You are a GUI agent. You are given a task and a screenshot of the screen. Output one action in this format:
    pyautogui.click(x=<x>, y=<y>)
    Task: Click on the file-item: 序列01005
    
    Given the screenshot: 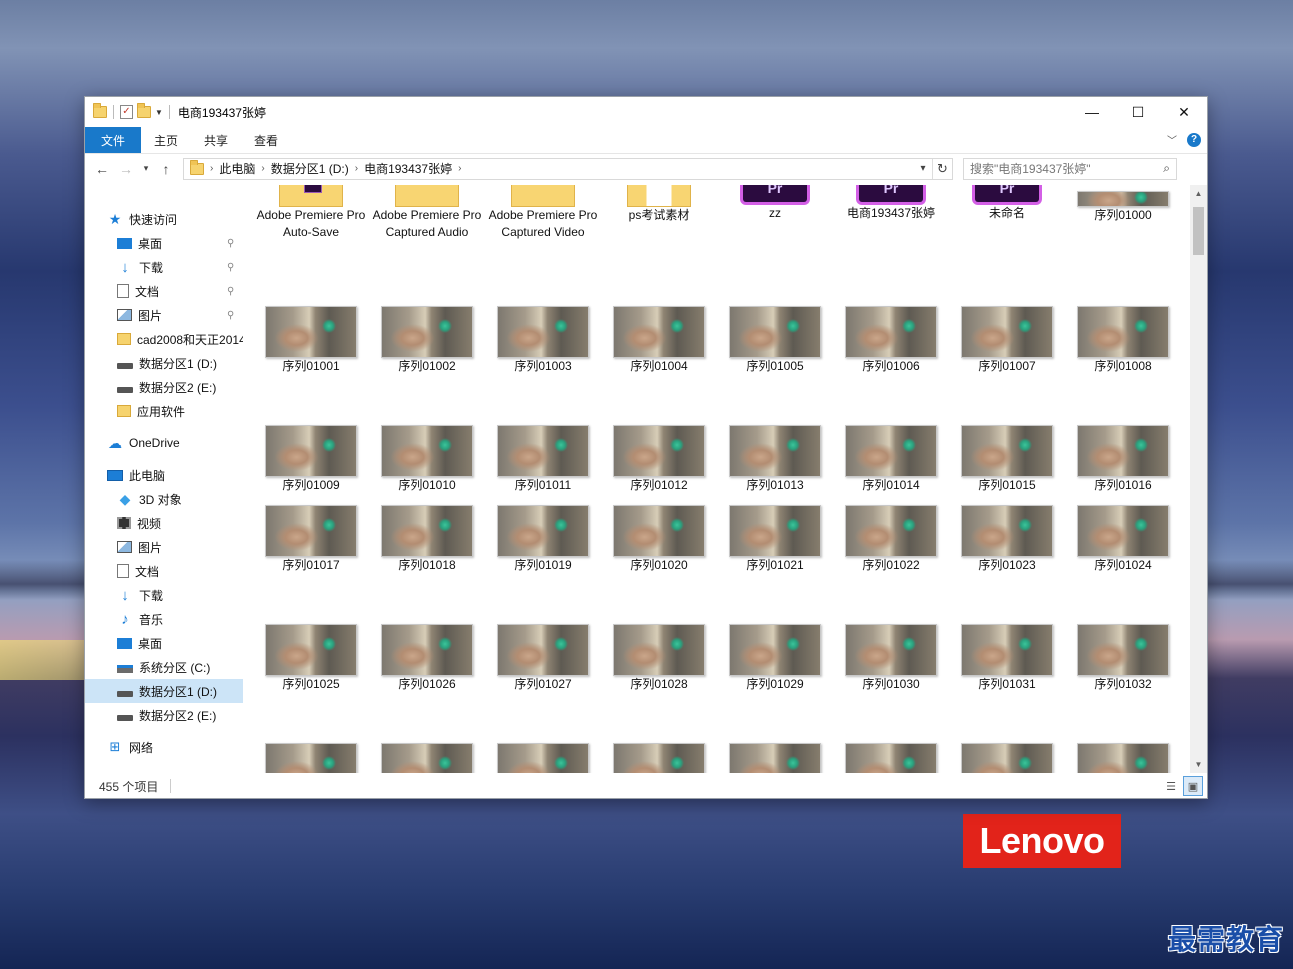 What is the action you would take?
    pyautogui.click(x=775, y=340)
    